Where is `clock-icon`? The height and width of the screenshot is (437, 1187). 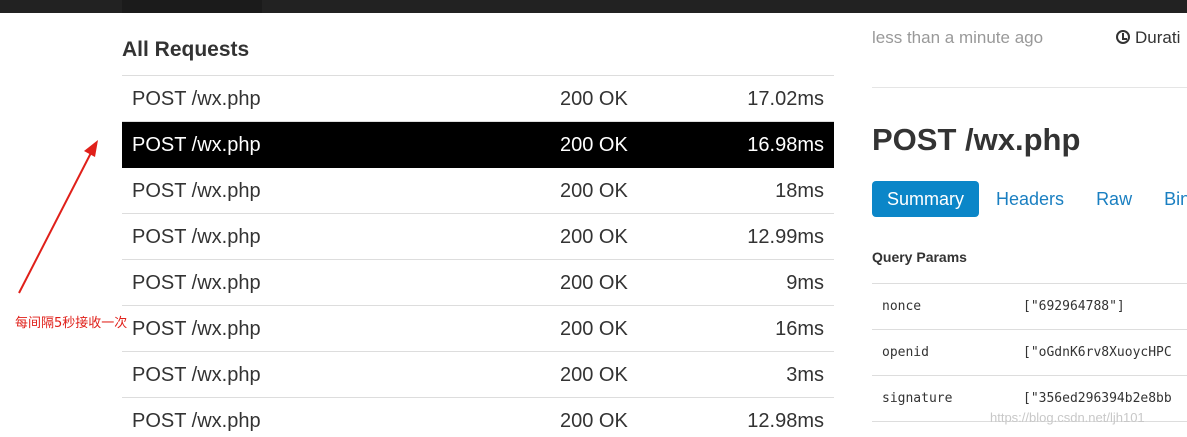
clock-icon is located at coordinates (1123, 37).